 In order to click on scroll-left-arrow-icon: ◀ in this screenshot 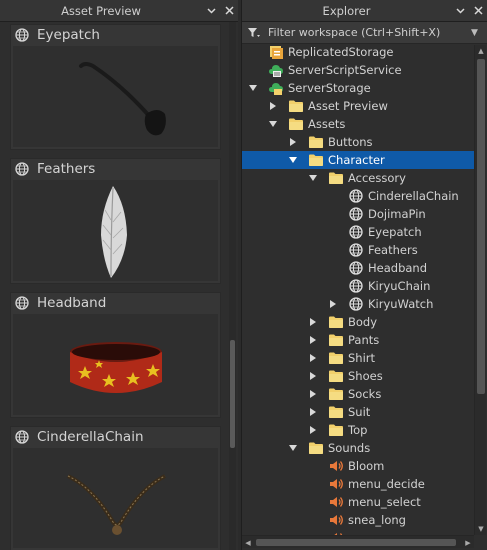, I will do `click(248, 542)`.